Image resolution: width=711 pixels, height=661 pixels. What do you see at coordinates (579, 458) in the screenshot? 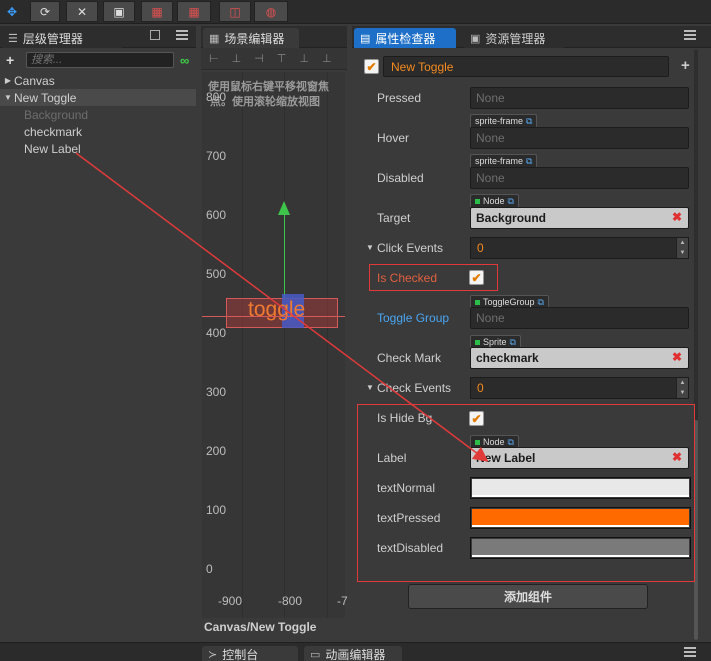
I see `label-field: New Label ✖` at bounding box center [579, 458].